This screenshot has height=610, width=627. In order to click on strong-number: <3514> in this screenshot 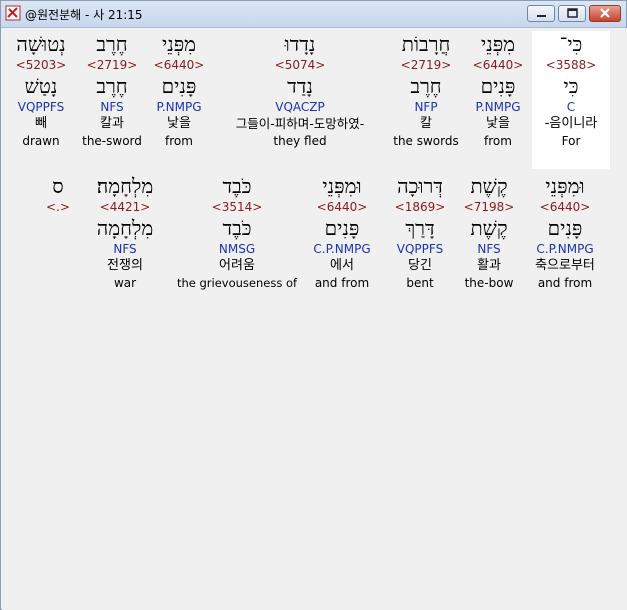, I will do `click(237, 207)`.